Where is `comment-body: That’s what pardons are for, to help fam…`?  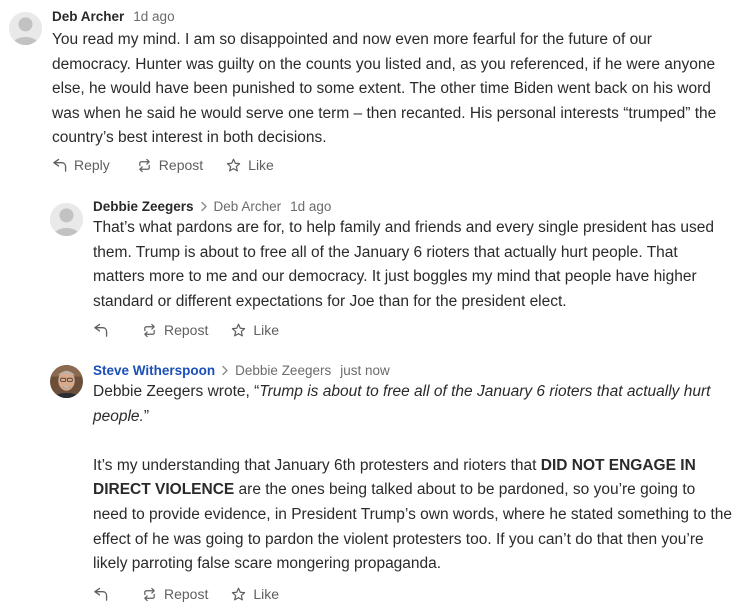 comment-body: That’s what pardons are for, to help fam… is located at coordinates (413, 265).